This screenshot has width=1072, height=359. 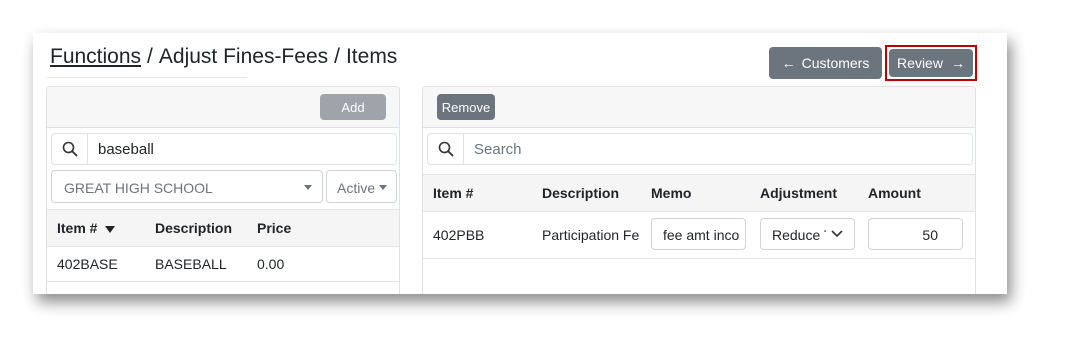 What do you see at coordinates (930, 235) in the screenshot?
I see `amount-input-value: 50` at bounding box center [930, 235].